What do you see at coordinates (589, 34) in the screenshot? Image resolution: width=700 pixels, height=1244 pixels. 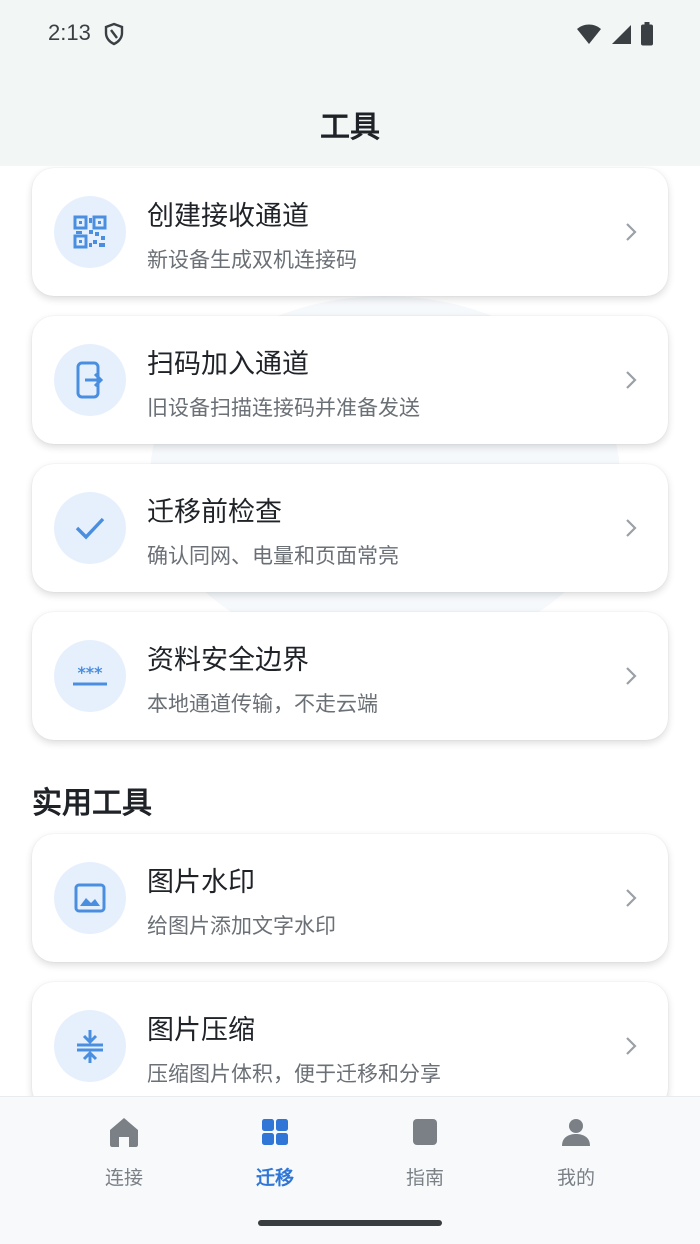 I see `wifi-icon` at bounding box center [589, 34].